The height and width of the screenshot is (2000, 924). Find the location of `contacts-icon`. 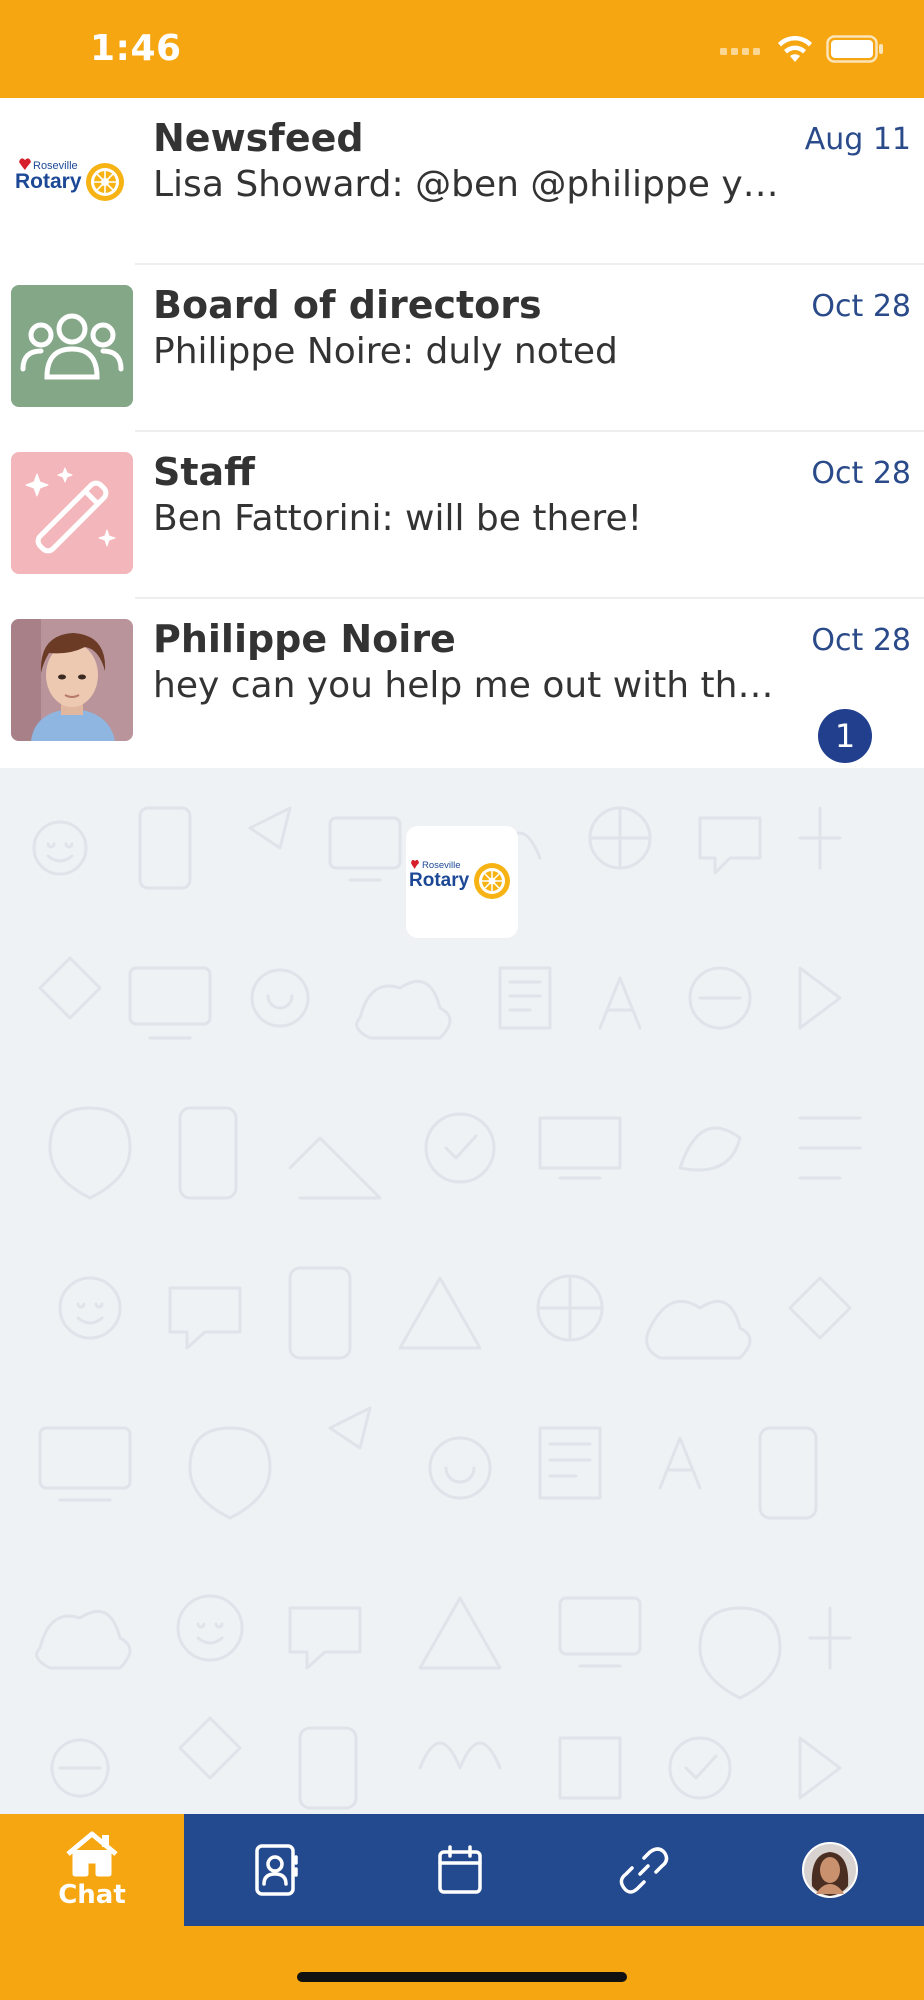

contacts-icon is located at coordinates (276, 1870).